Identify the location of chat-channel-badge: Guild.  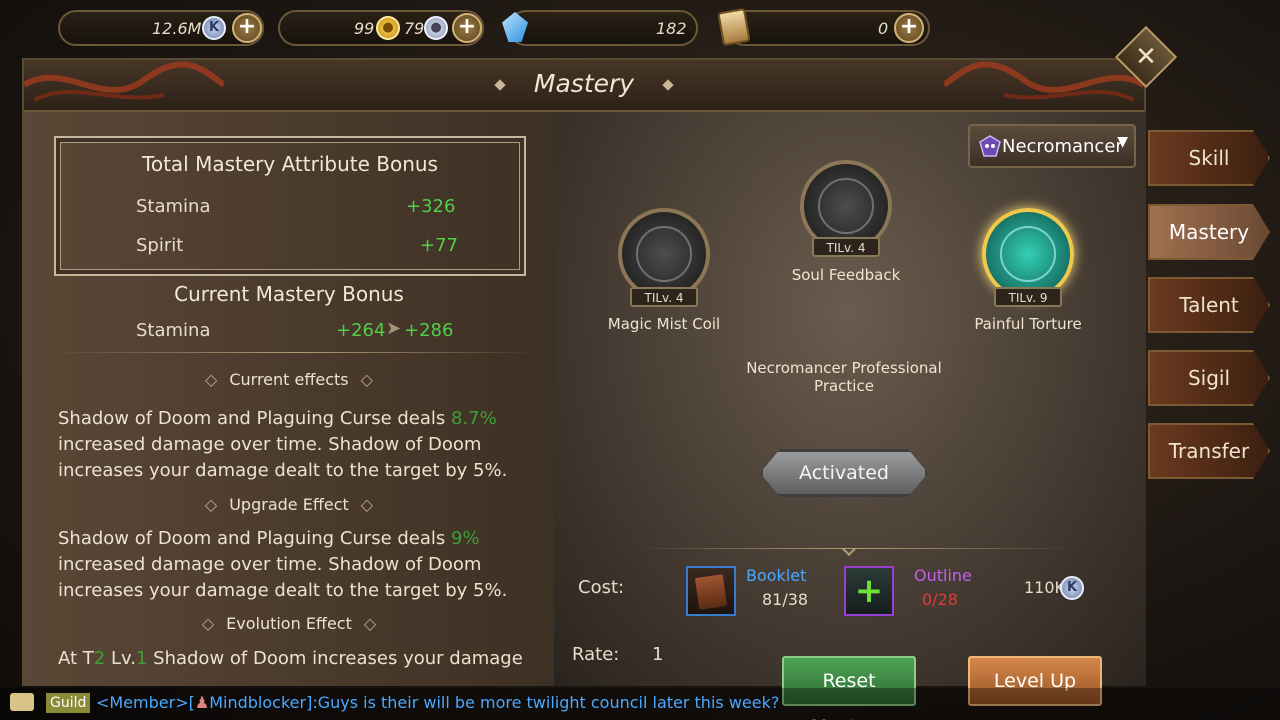
(68, 703).